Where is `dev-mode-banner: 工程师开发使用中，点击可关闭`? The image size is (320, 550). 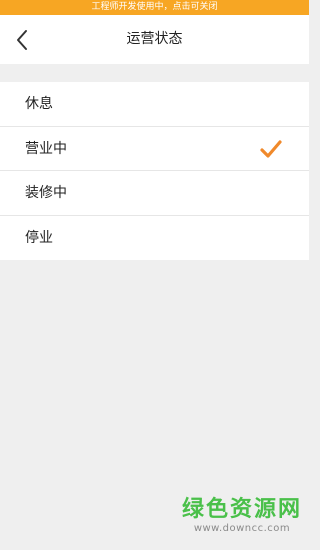
dev-mode-banner: 工程师开发使用中，点击可关闭 is located at coordinates (154, 7).